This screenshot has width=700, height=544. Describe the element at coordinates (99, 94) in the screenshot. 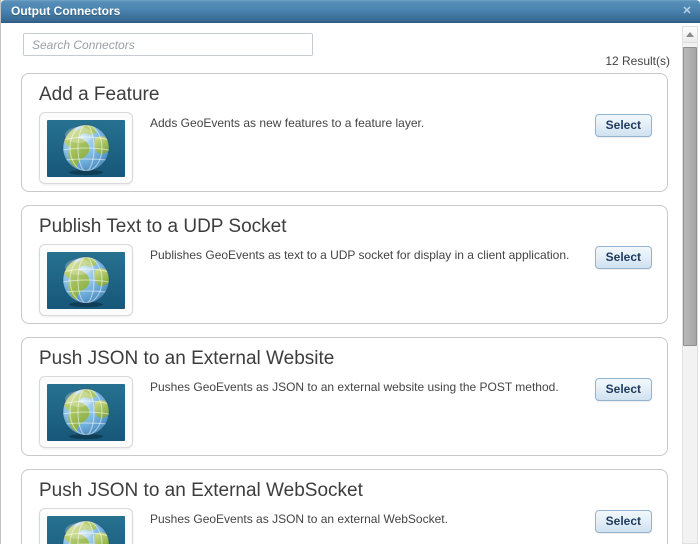

I see `connector-title: Add a Feature` at that location.